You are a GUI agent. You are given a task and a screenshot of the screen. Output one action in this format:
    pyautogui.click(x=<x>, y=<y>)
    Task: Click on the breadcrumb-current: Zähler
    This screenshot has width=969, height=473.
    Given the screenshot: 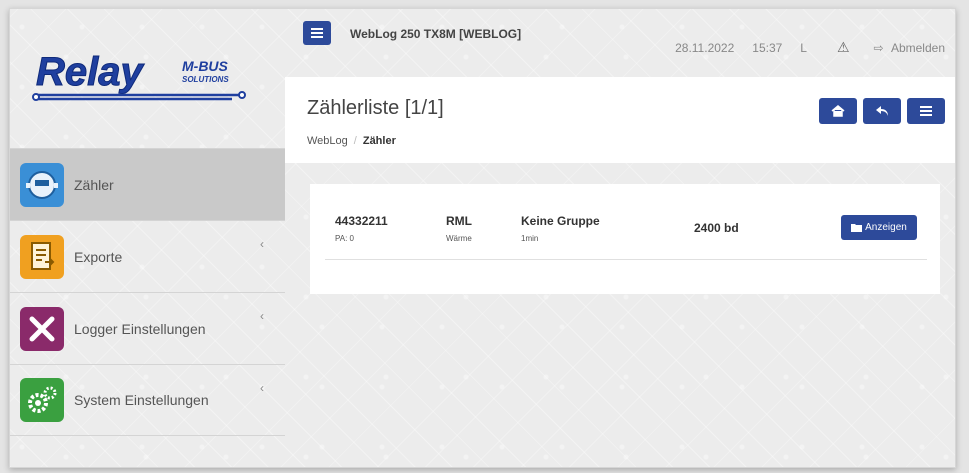 What is the action you would take?
    pyautogui.click(x=379, y=141)
    